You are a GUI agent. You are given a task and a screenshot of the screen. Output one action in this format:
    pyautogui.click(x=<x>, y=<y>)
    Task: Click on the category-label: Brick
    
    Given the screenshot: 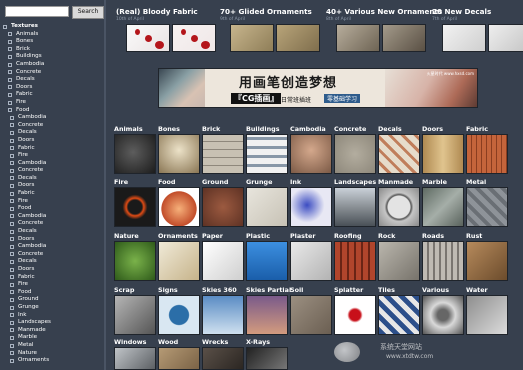 What is the action you would take?
    pyautogui.click(x=211, y=129)
    